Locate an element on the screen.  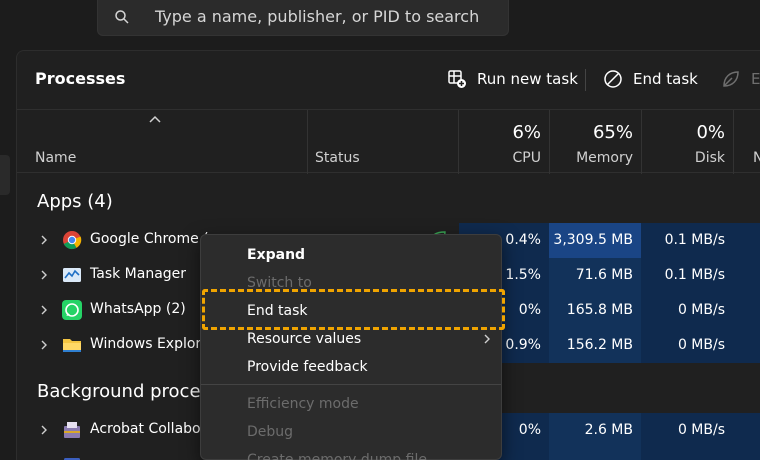
memory-cell: 71.6 MB is located at coordinates (595, 275).